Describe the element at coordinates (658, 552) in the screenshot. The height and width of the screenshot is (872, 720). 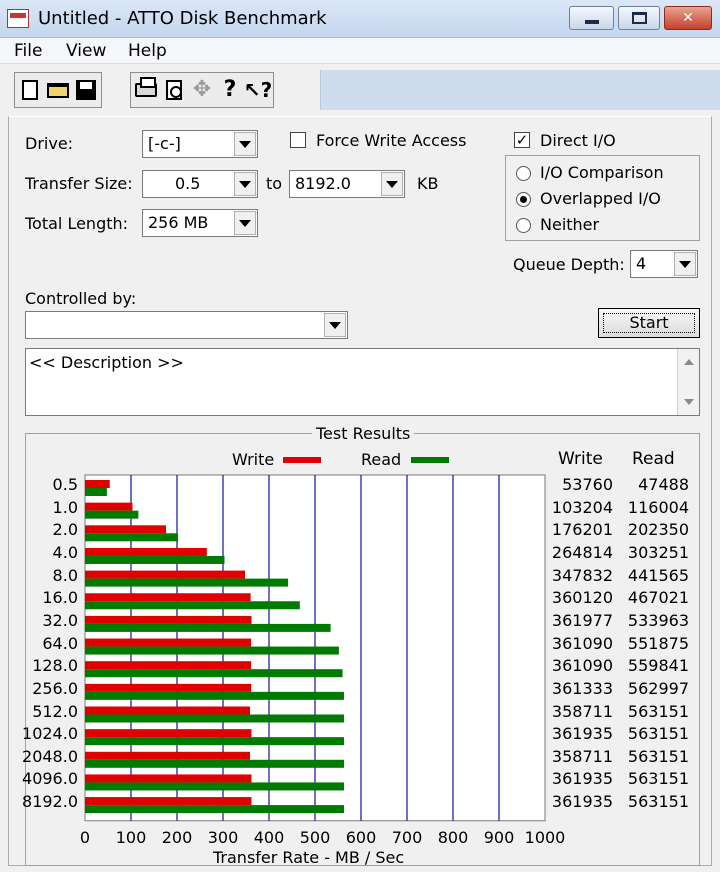
I see `read-value: 303251` at that location.